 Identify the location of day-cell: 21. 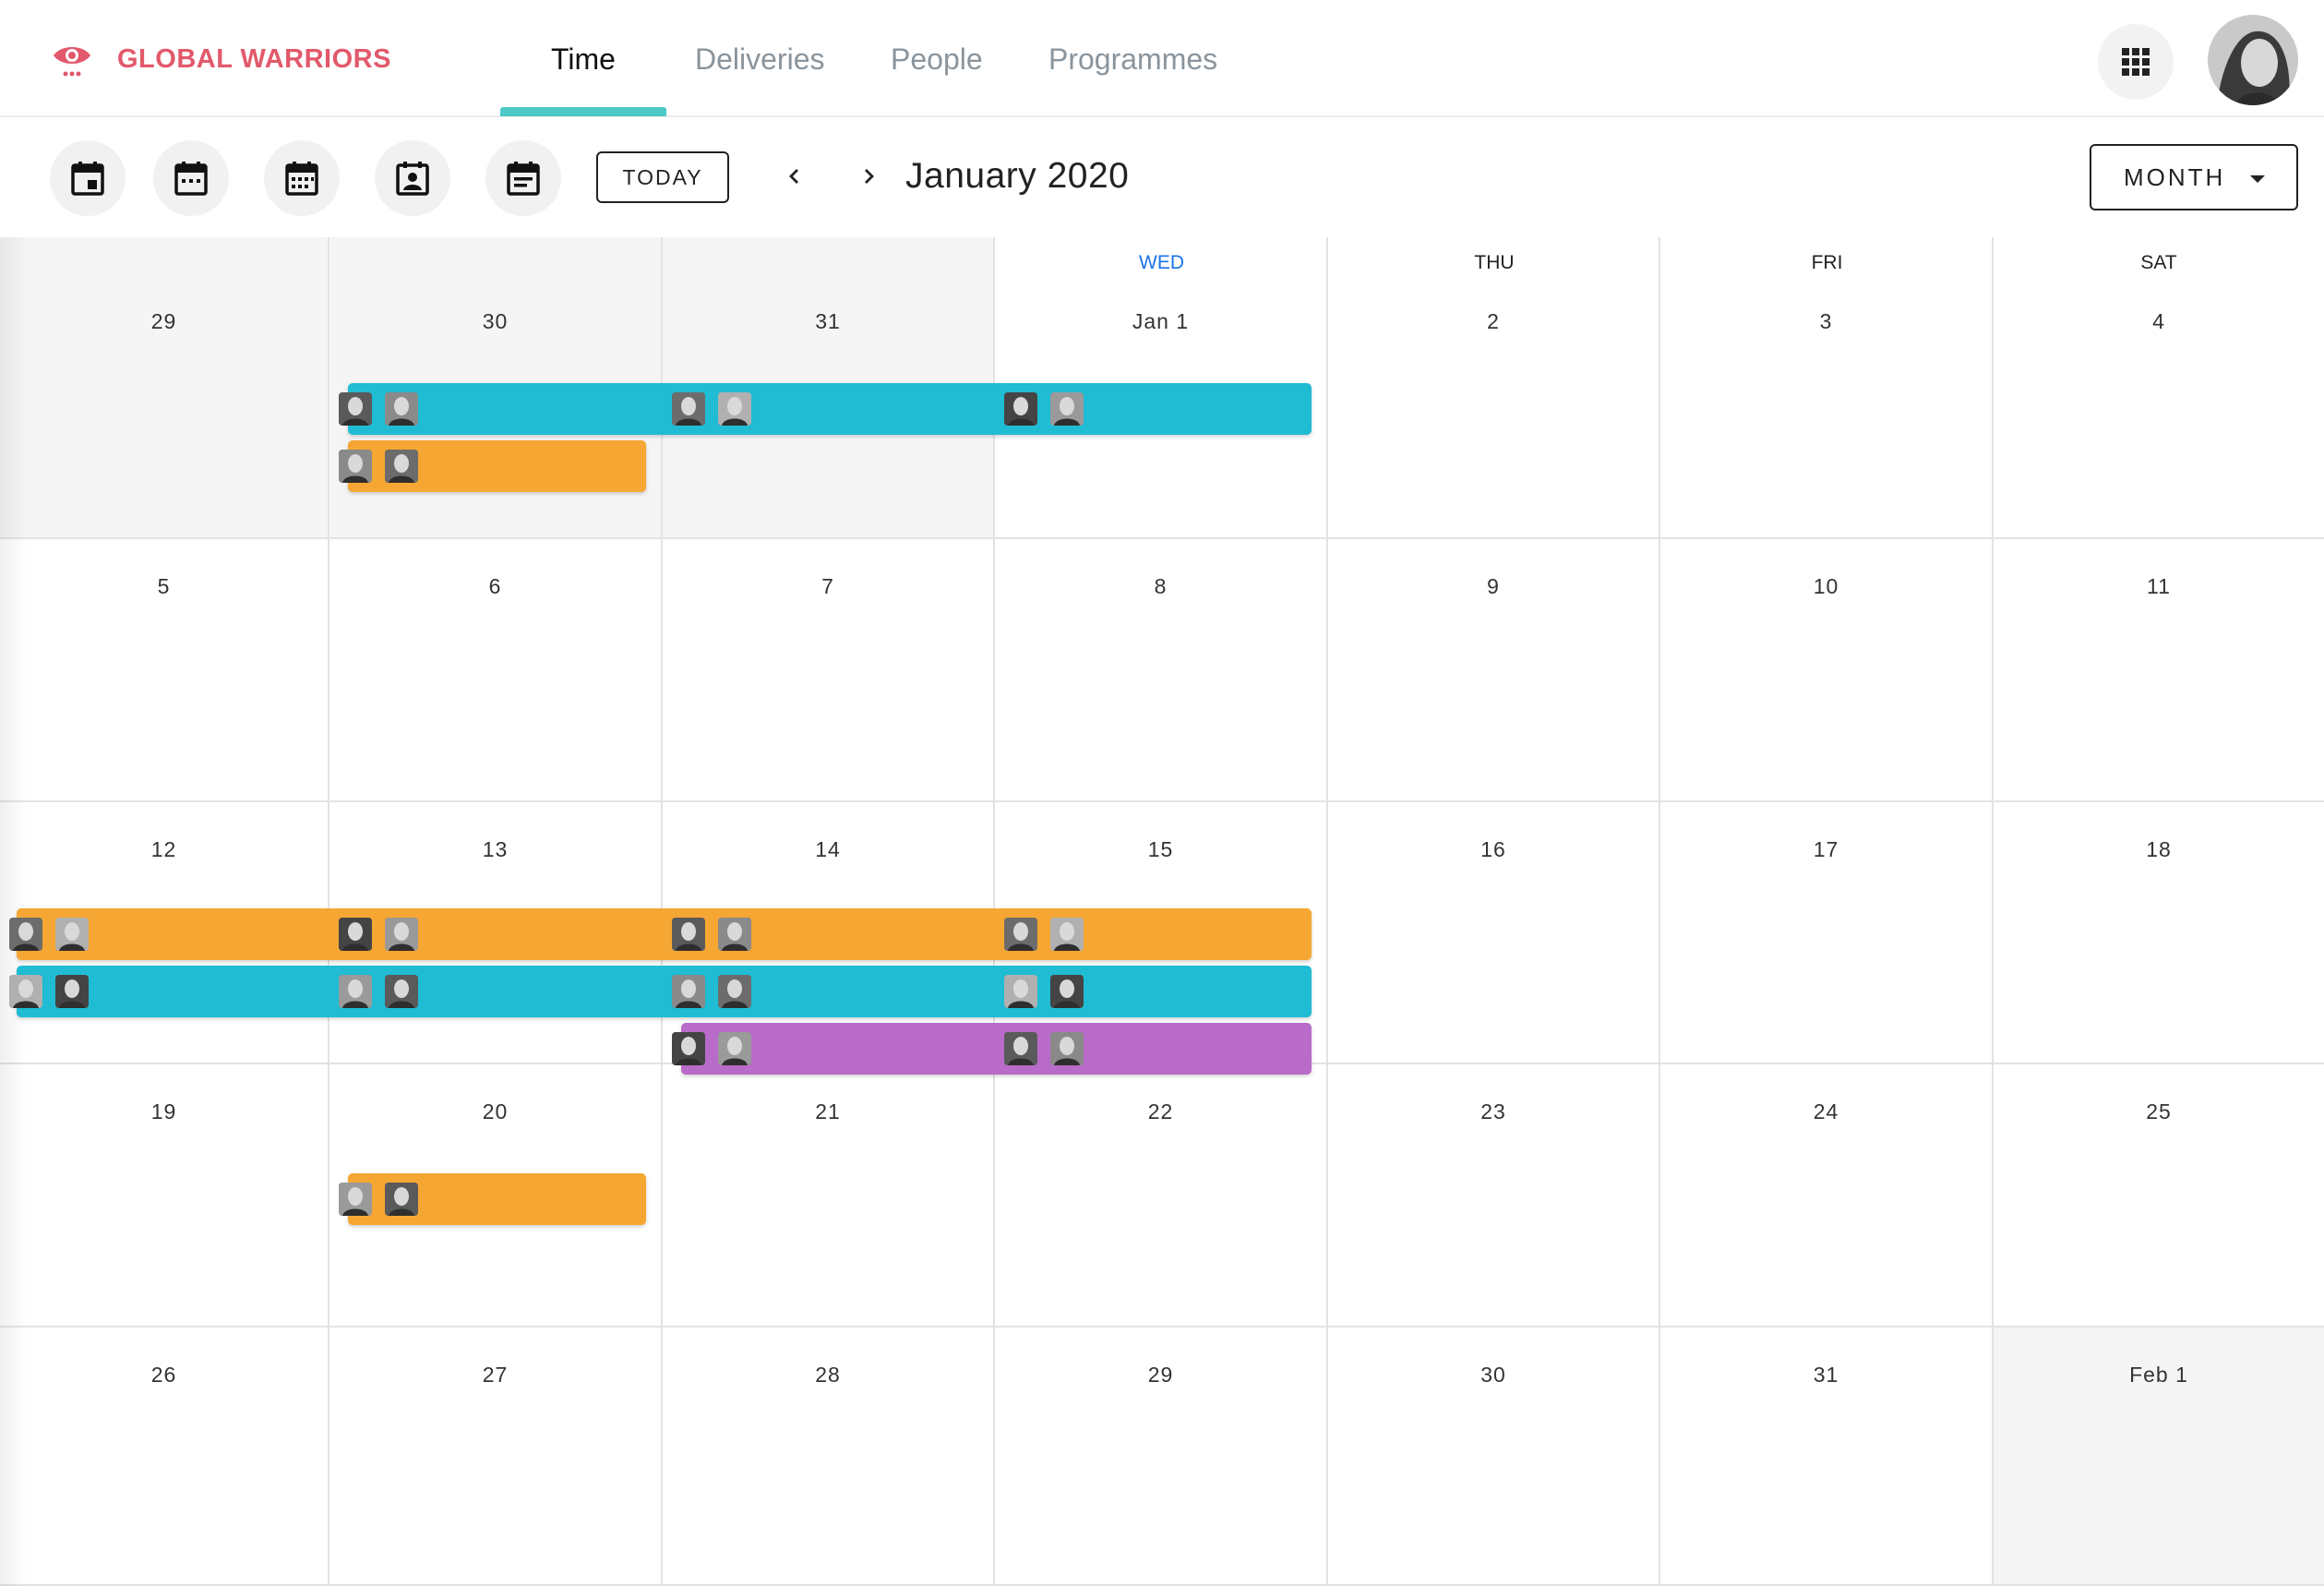
(829, 1196).